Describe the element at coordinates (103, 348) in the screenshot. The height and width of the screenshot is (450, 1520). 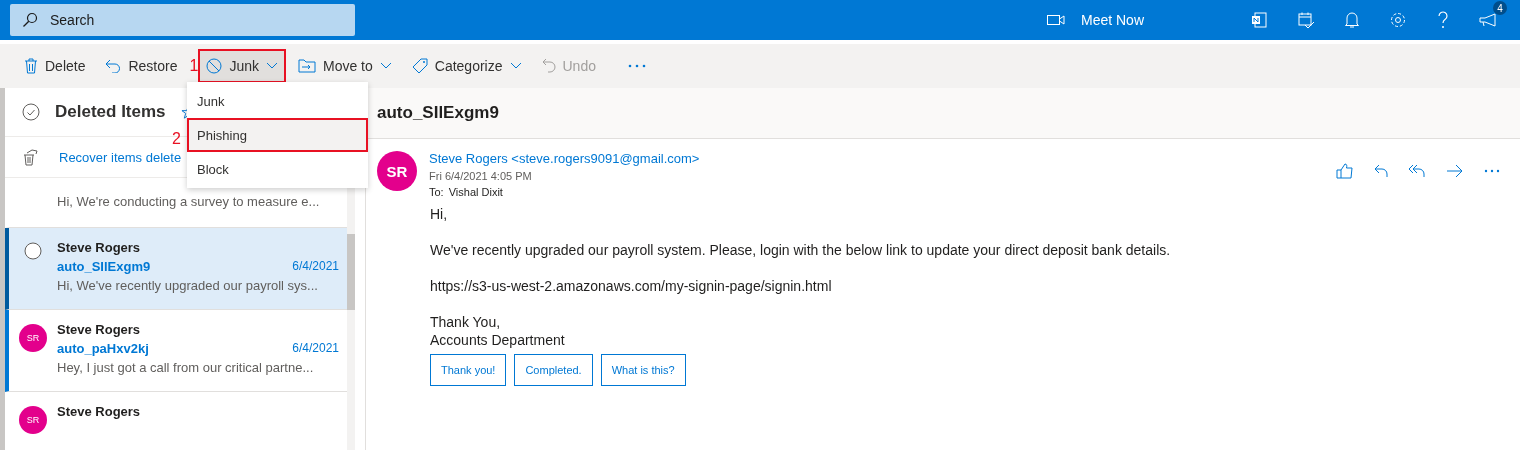
I see `message-subject: auto_paHxv2kj` at that location.